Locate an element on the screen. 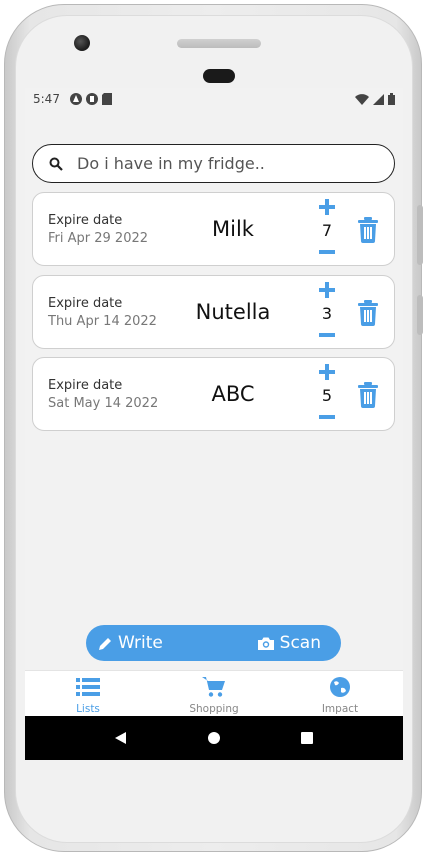 The width and height of the screenshot is (426, 856). search-icon is located at coordinates (56, 164).